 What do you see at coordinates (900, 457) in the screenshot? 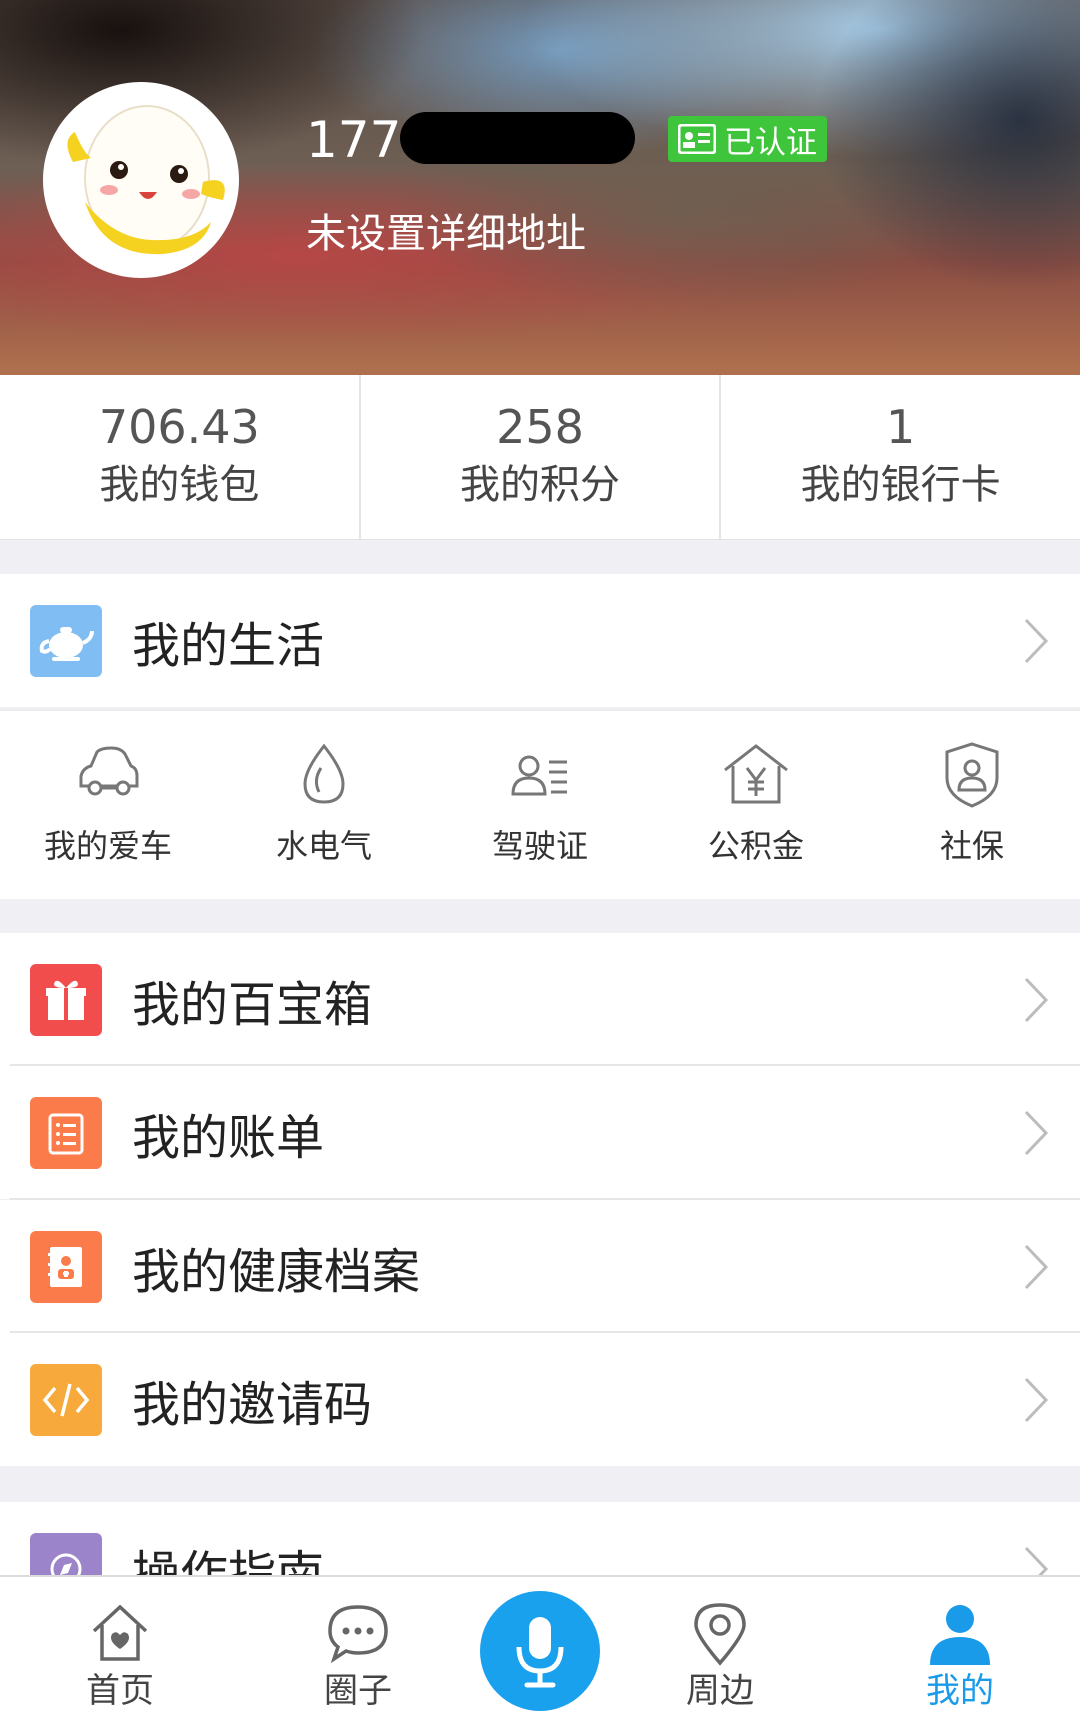
I see `stat-bank-cards: 1 我的银行卡` at bounding box center [900, 457].